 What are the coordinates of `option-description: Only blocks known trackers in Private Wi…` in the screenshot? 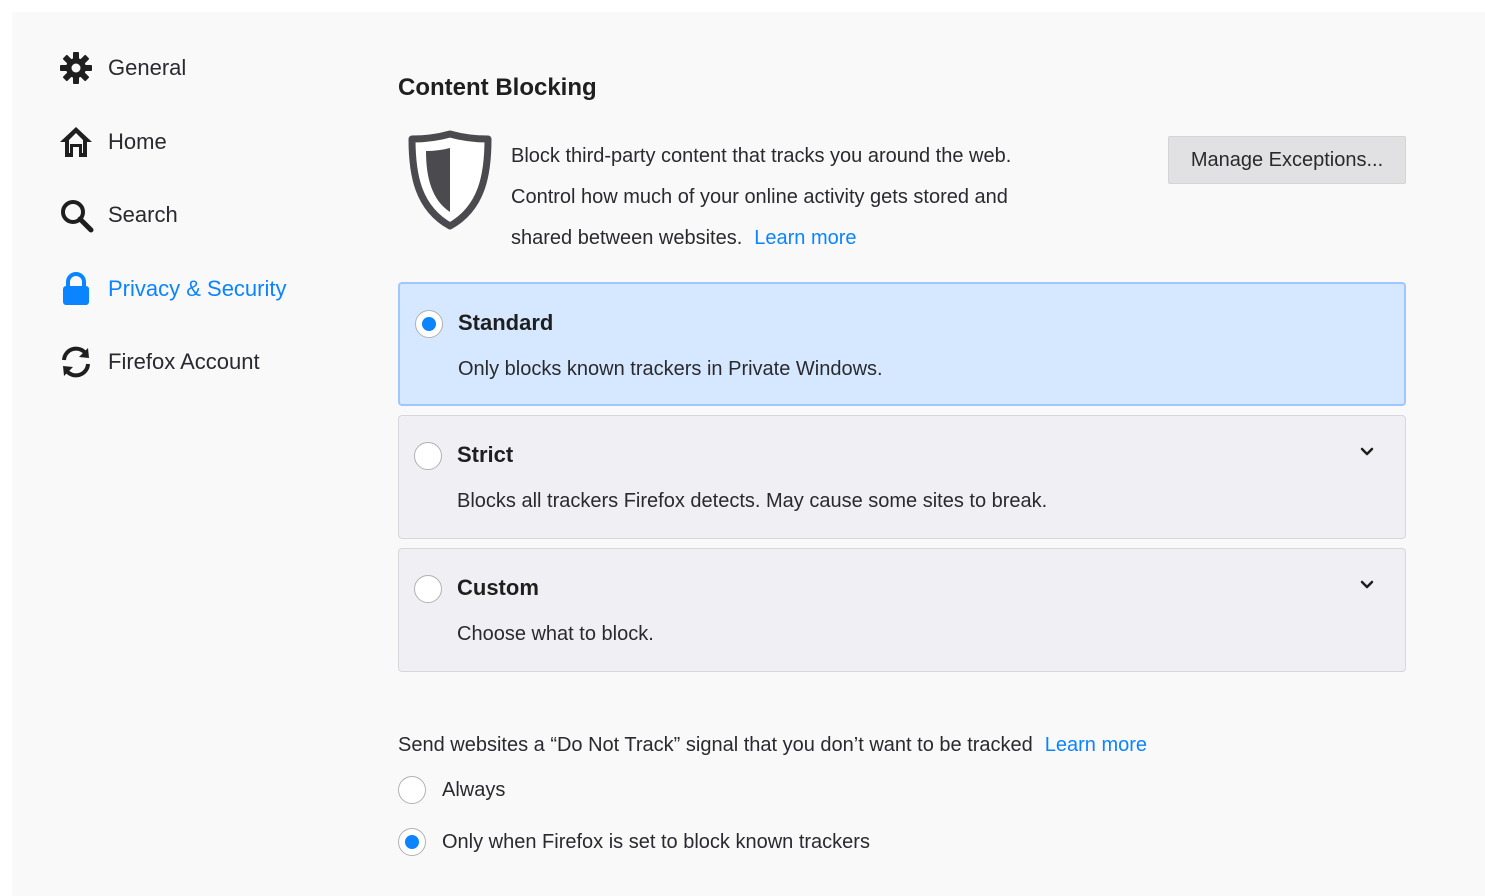 It's located at (670, 369).